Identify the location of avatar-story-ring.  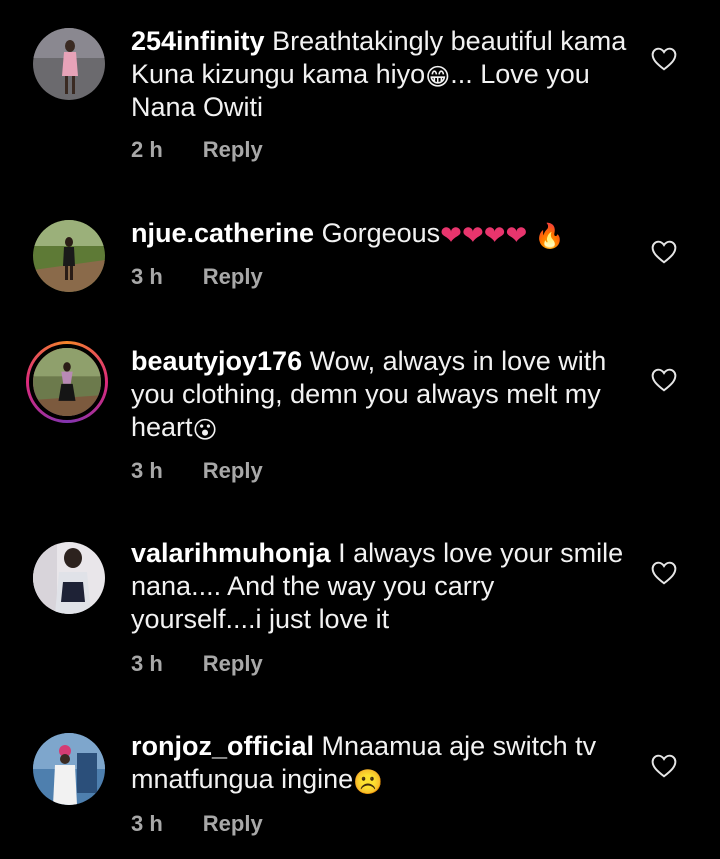
(67, 382).